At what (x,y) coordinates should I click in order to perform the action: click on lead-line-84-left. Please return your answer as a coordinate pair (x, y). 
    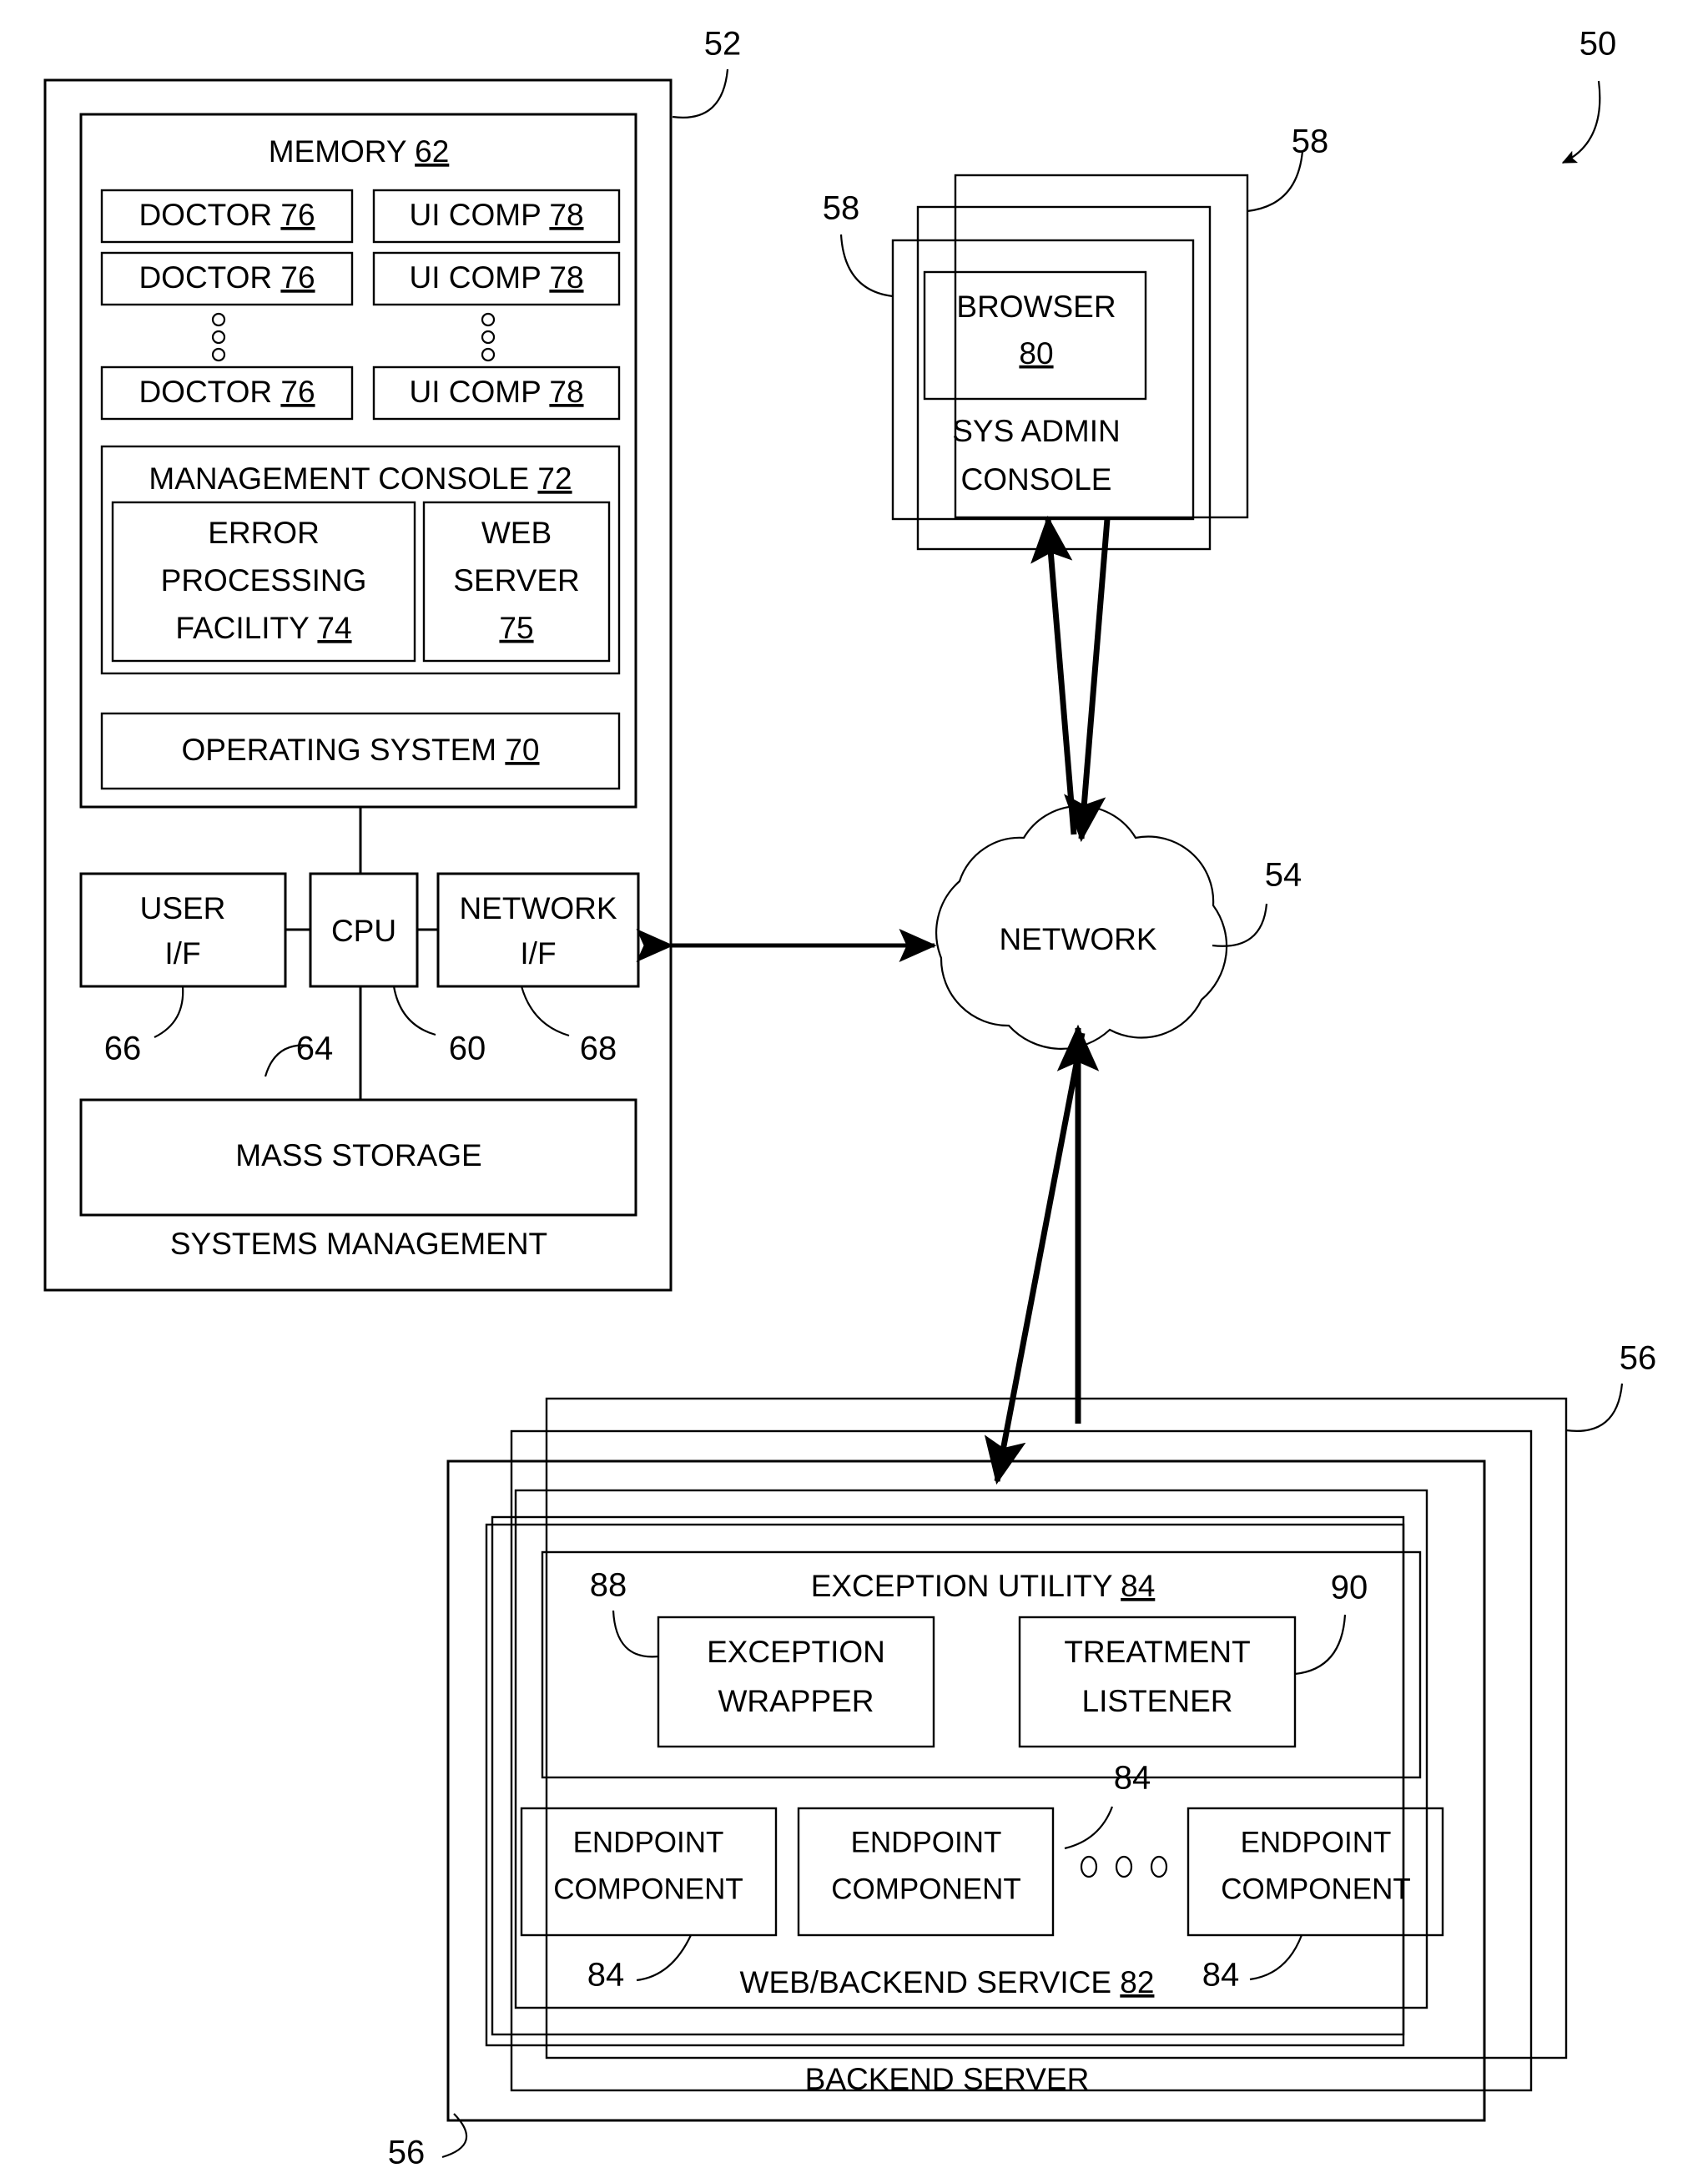
    Looking at the image, I should click on (664, 1958).